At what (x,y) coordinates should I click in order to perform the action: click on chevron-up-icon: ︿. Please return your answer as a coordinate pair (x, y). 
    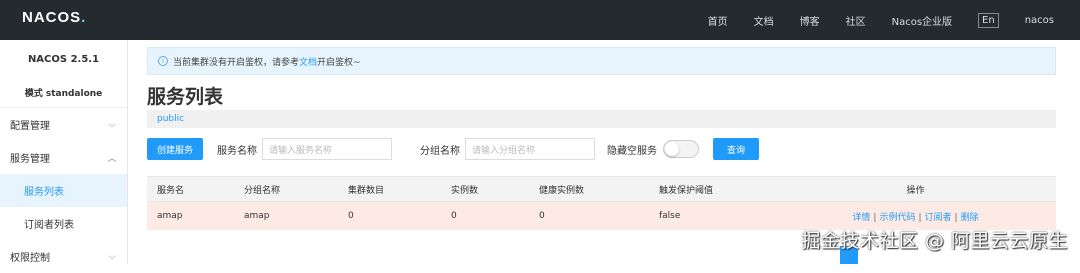
    Looking at the image, I should click on (112, 159).